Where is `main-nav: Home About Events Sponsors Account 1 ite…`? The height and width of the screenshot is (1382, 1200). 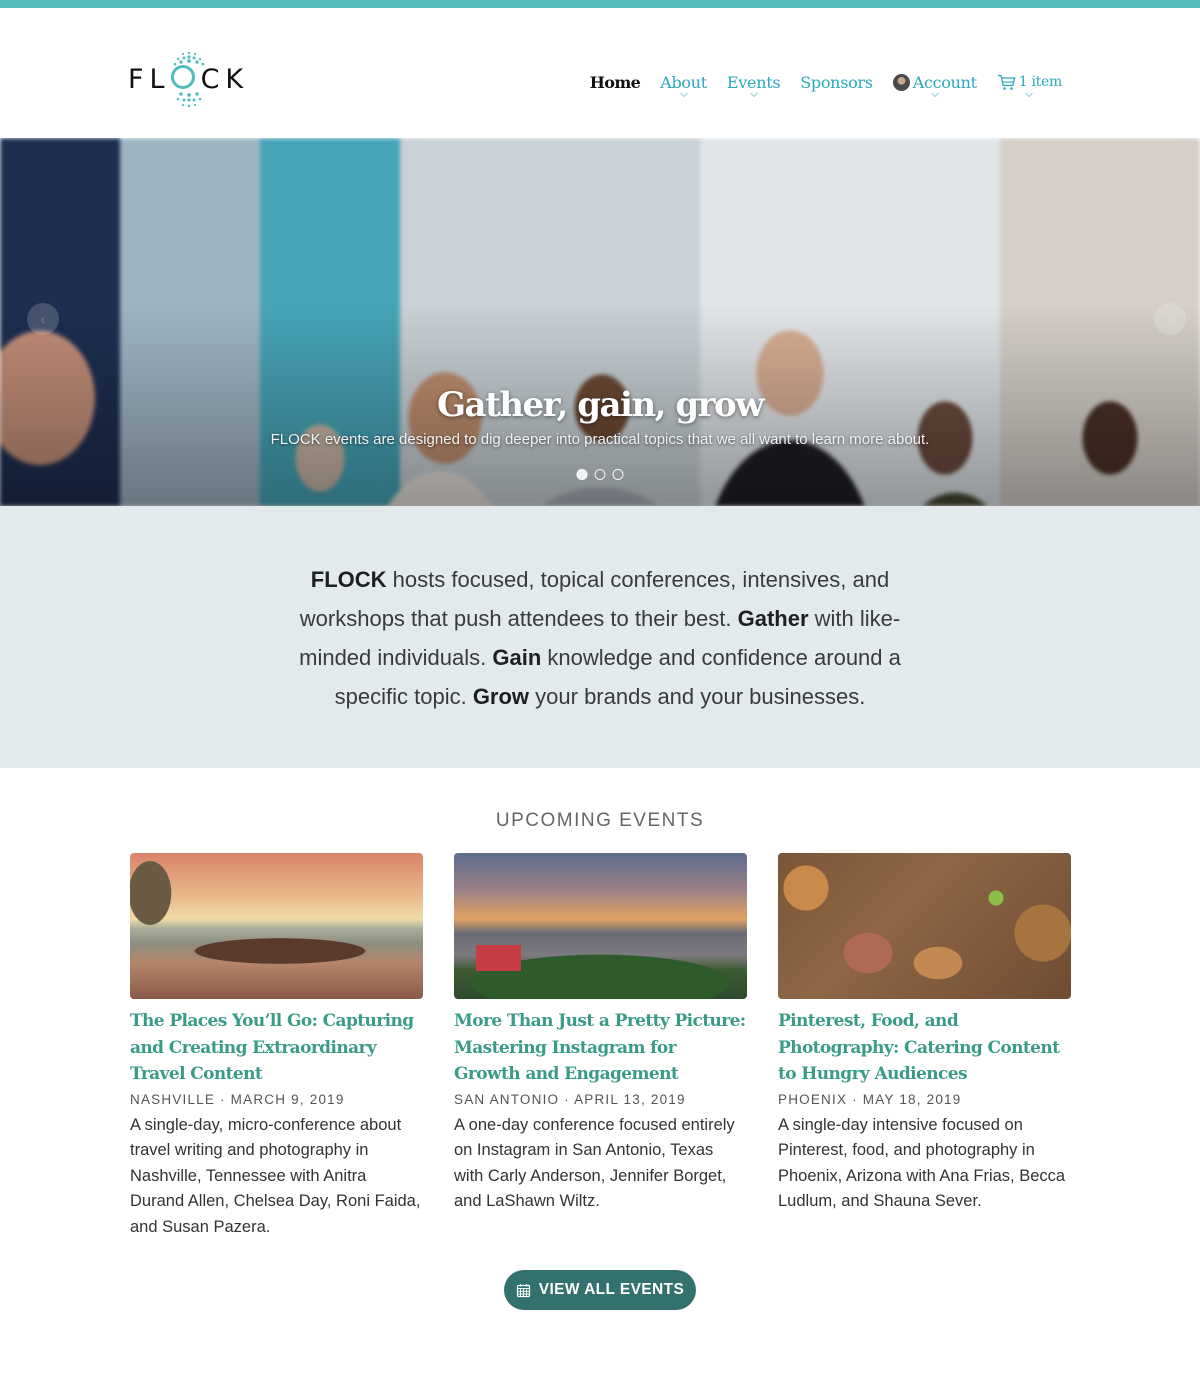
main-nav: Home About Events Sponsors Account 1 ite… is located at coordinates (826, 84).